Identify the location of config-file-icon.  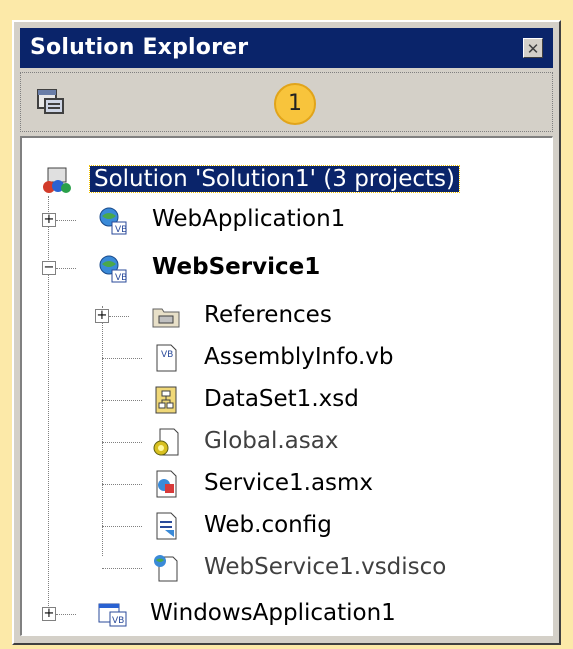
(166, 526).